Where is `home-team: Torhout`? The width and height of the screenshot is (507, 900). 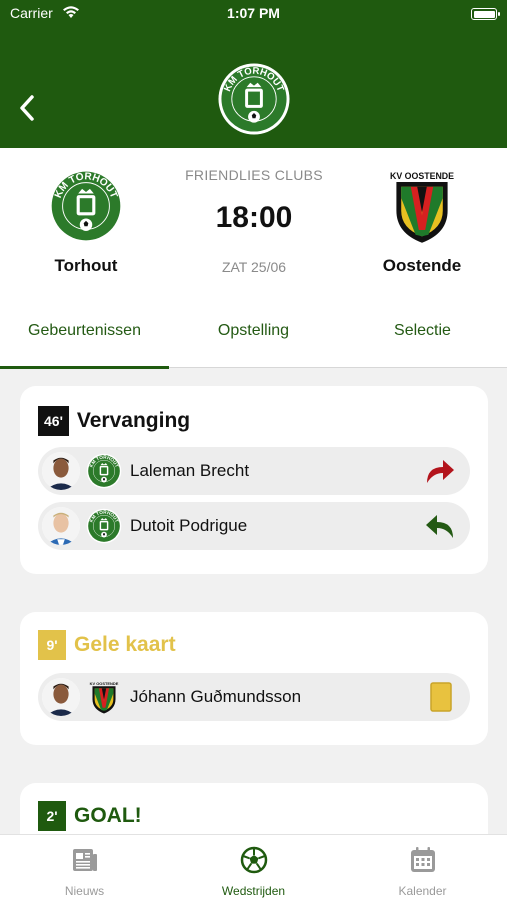 home-team: Torhout is located at coordinates (86, 221).